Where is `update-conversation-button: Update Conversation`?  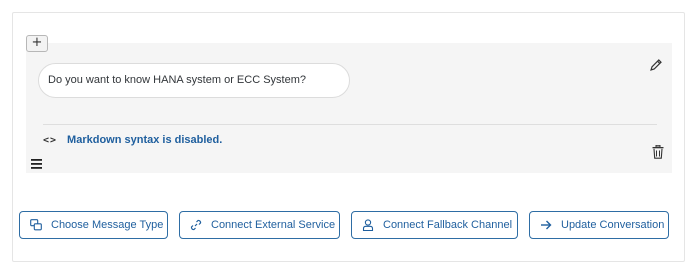 update-conversation-button: Update Conversation is located at coordinates (599, 225).